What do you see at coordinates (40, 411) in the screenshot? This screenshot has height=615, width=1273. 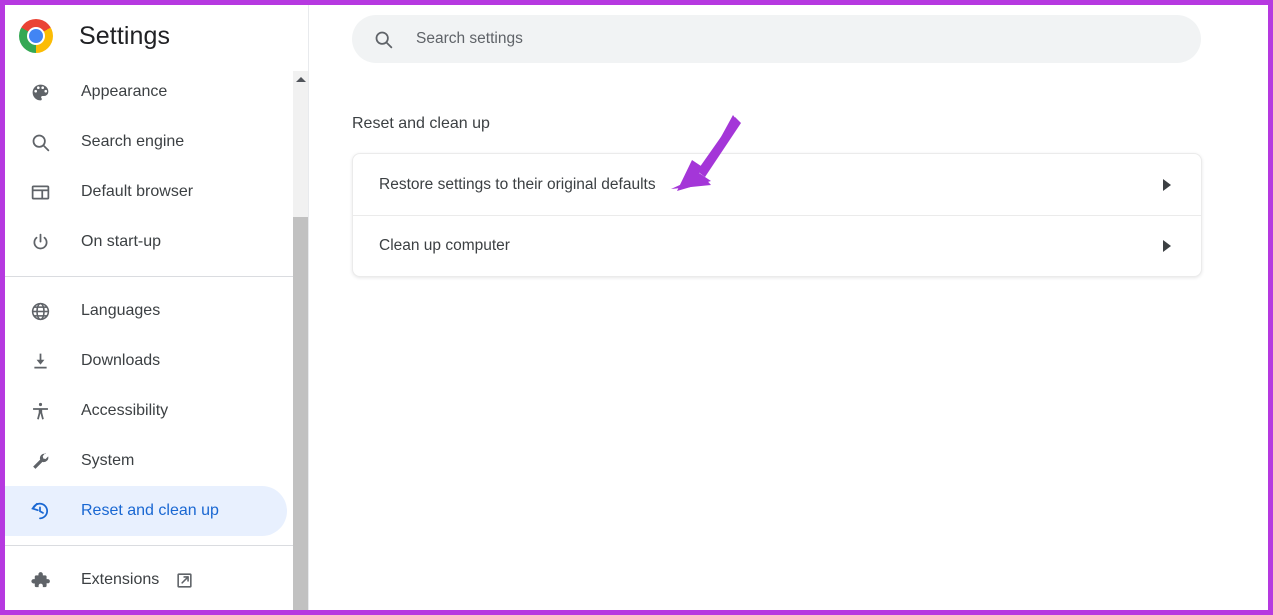 I see `accessibility-icon` at bounding box center [40, 411].